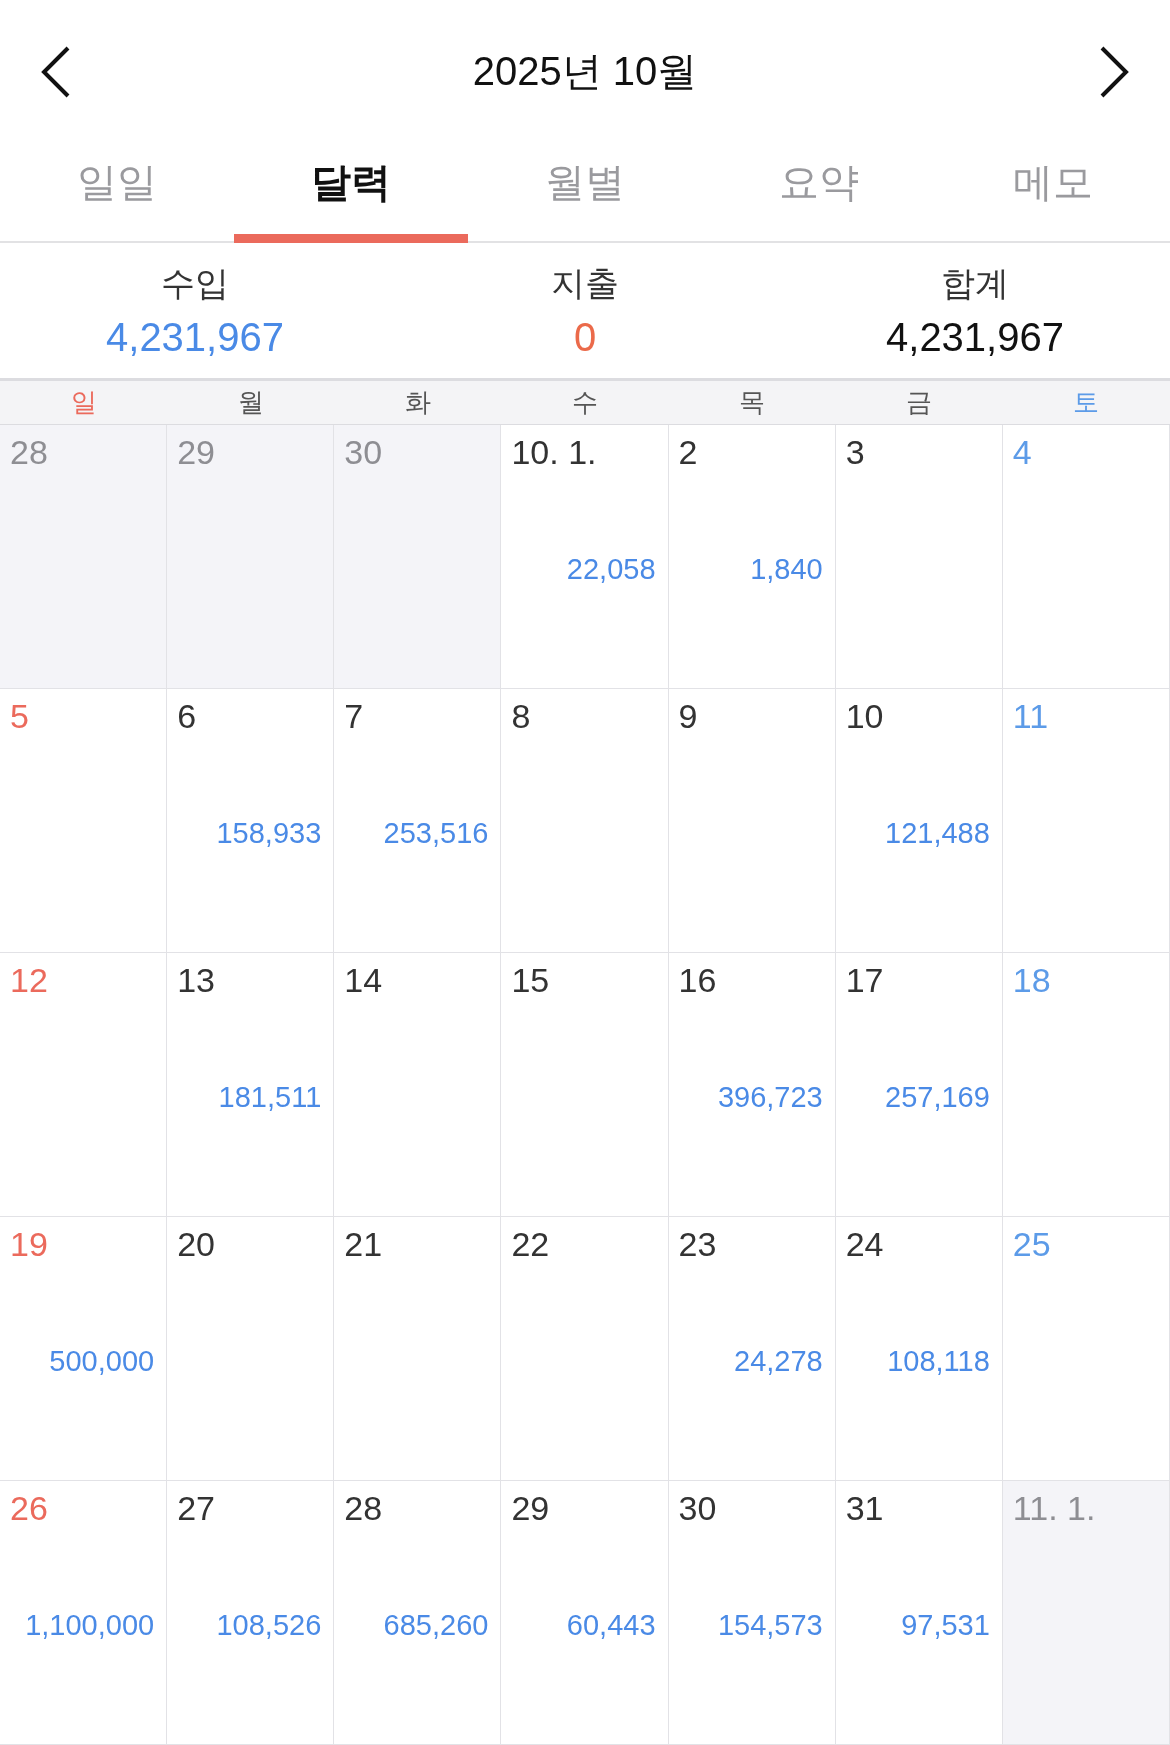 The image size is (1170, 1745). What do you see at coordinates (101, 1361) in the screenshot?
I see `day-income-amount: 500,000` at bounding box center [101, 1361].